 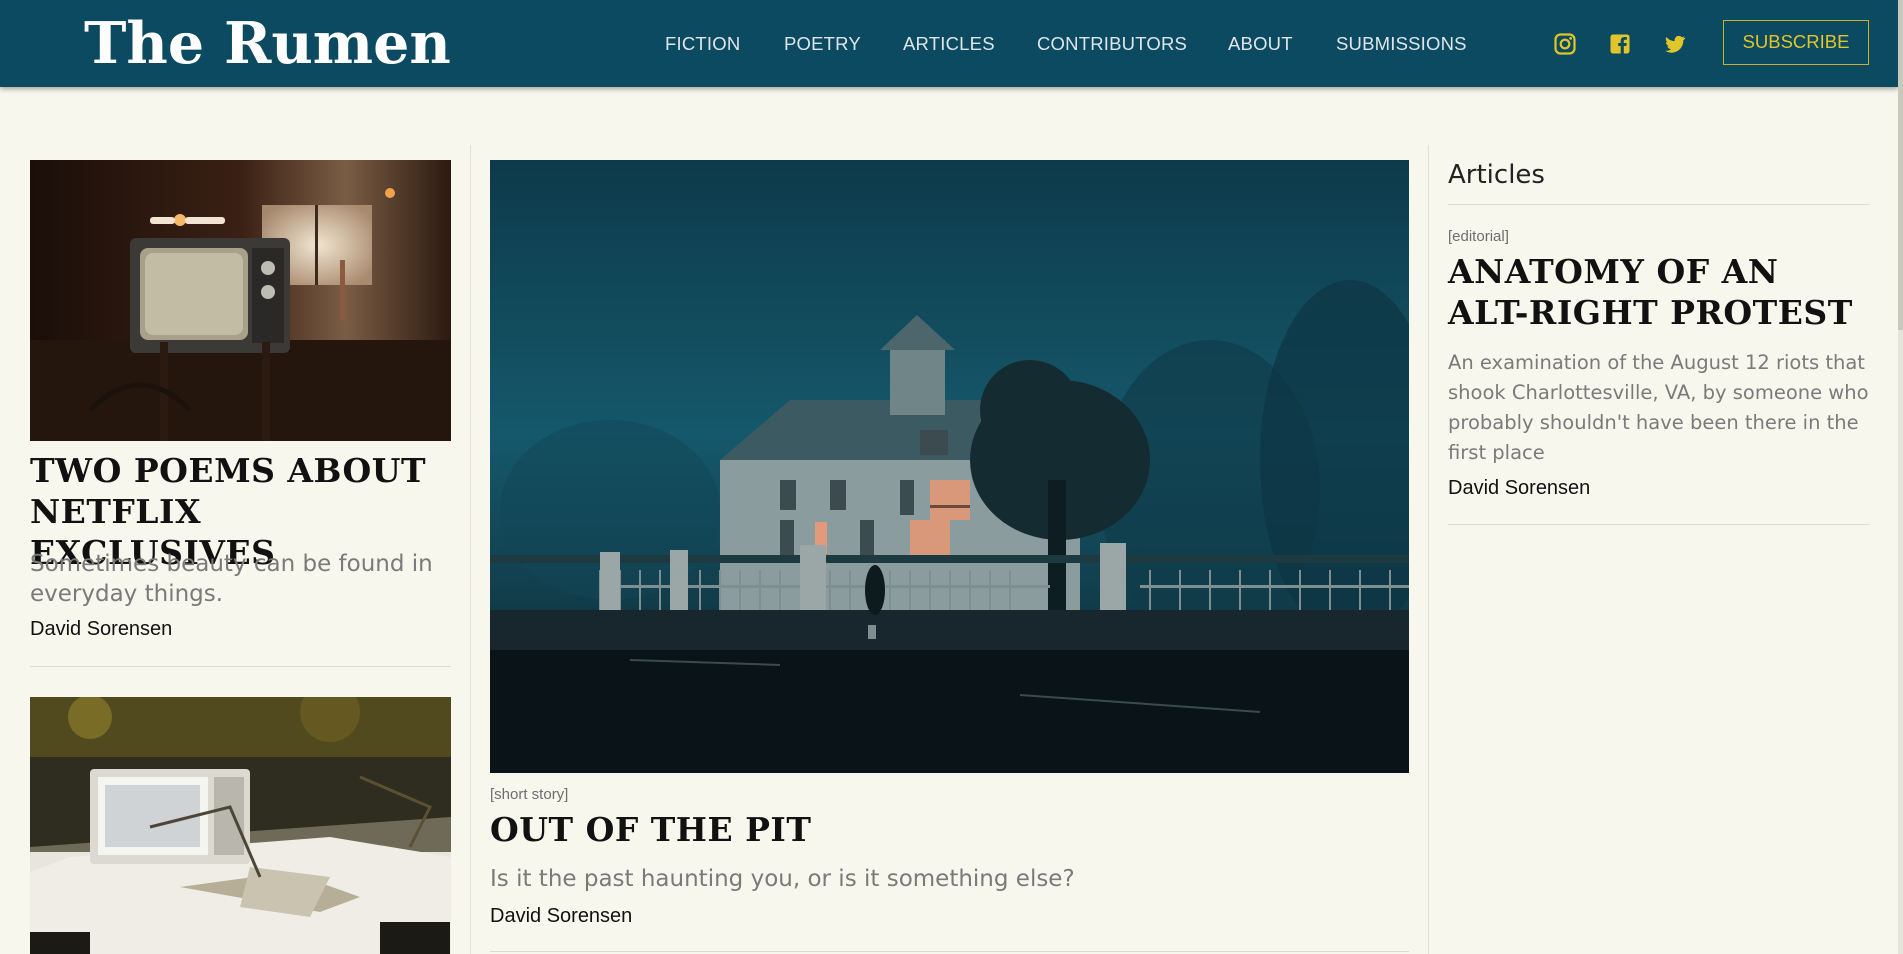 What do you see at coordinates (1900, 165) in the screenshot?
I see `scrollbar-thumb` at bounding box center [1900, 165].